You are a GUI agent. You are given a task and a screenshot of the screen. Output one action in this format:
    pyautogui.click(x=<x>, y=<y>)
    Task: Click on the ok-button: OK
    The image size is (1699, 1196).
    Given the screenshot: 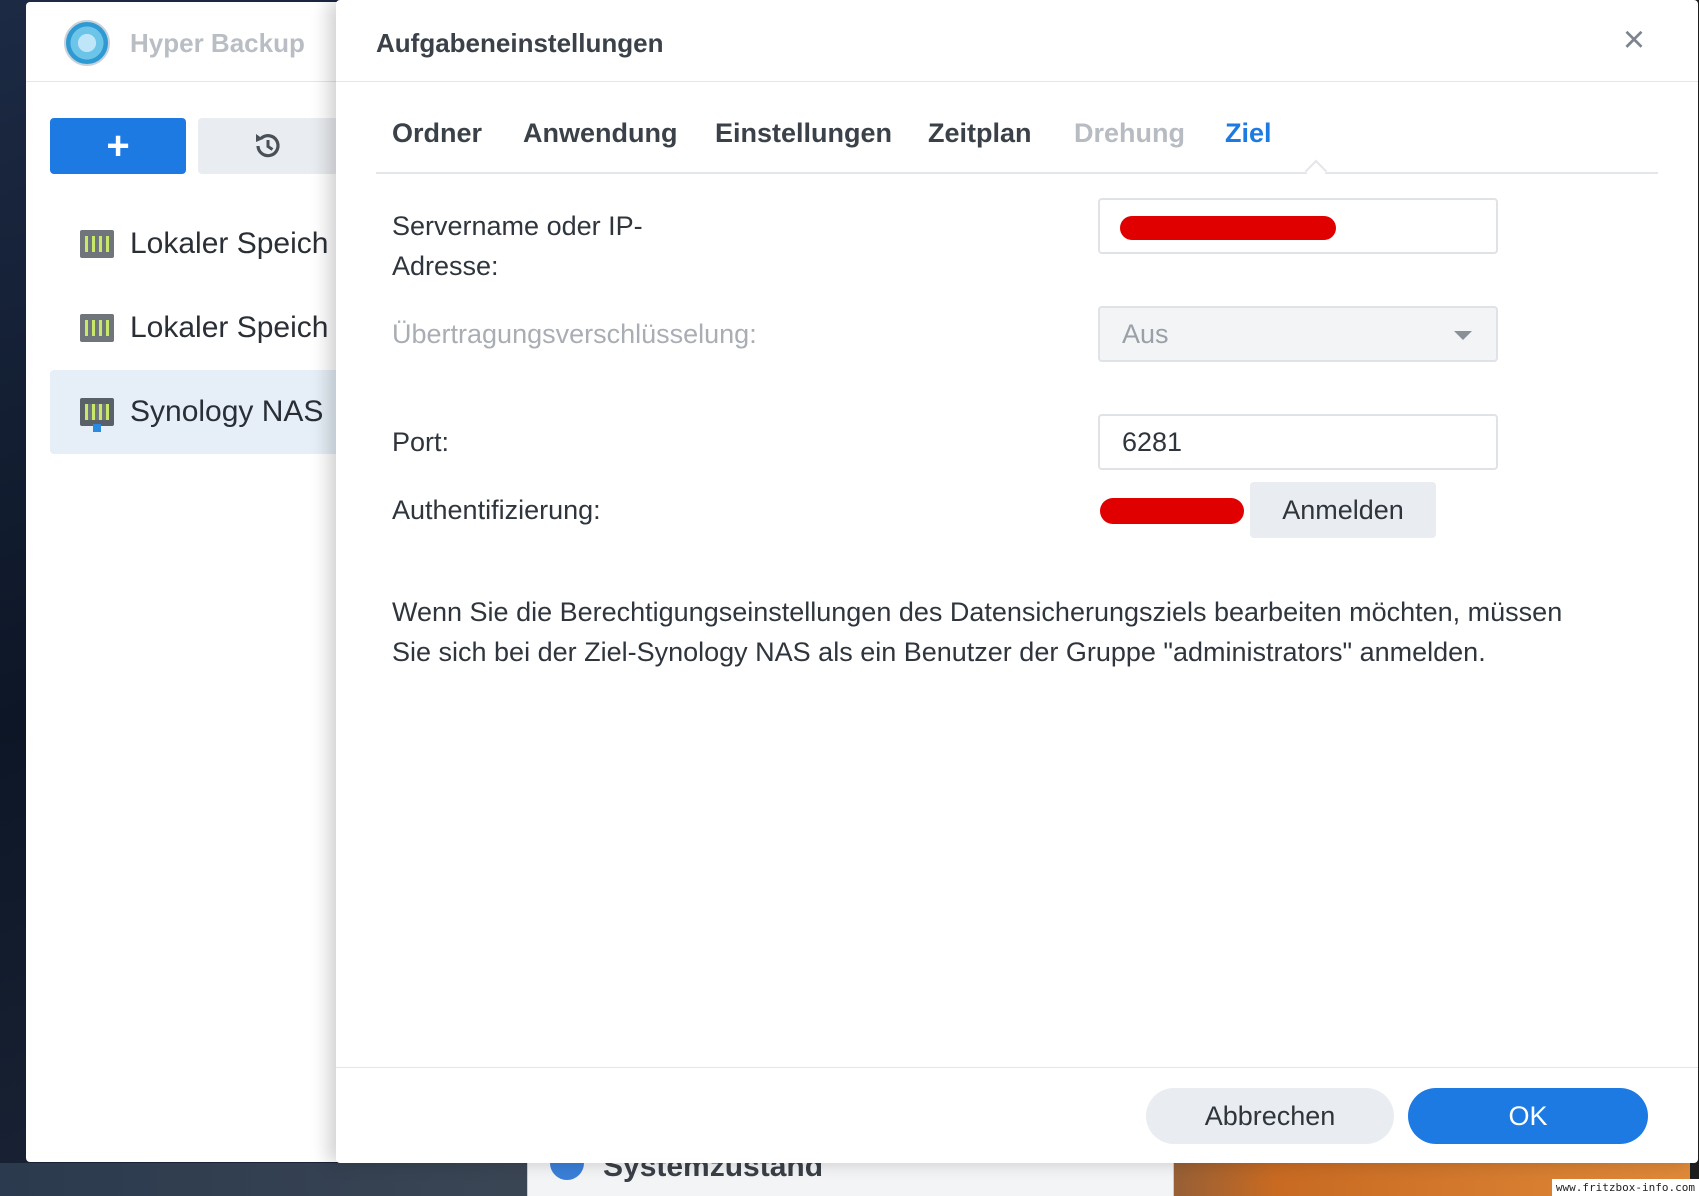 What is the action you would take?
    pyautogui.click(x=1528, y=1116)
    